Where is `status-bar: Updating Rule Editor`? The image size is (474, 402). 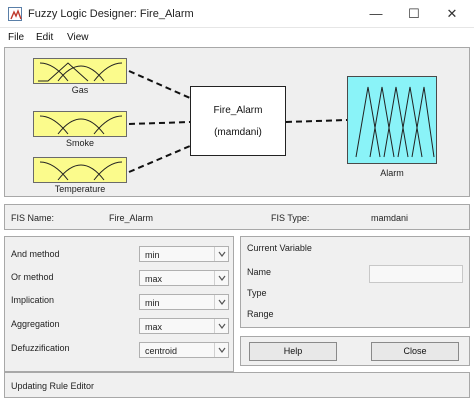 status-bar: Updating Rule Editor is located at coordinates (237, 385).